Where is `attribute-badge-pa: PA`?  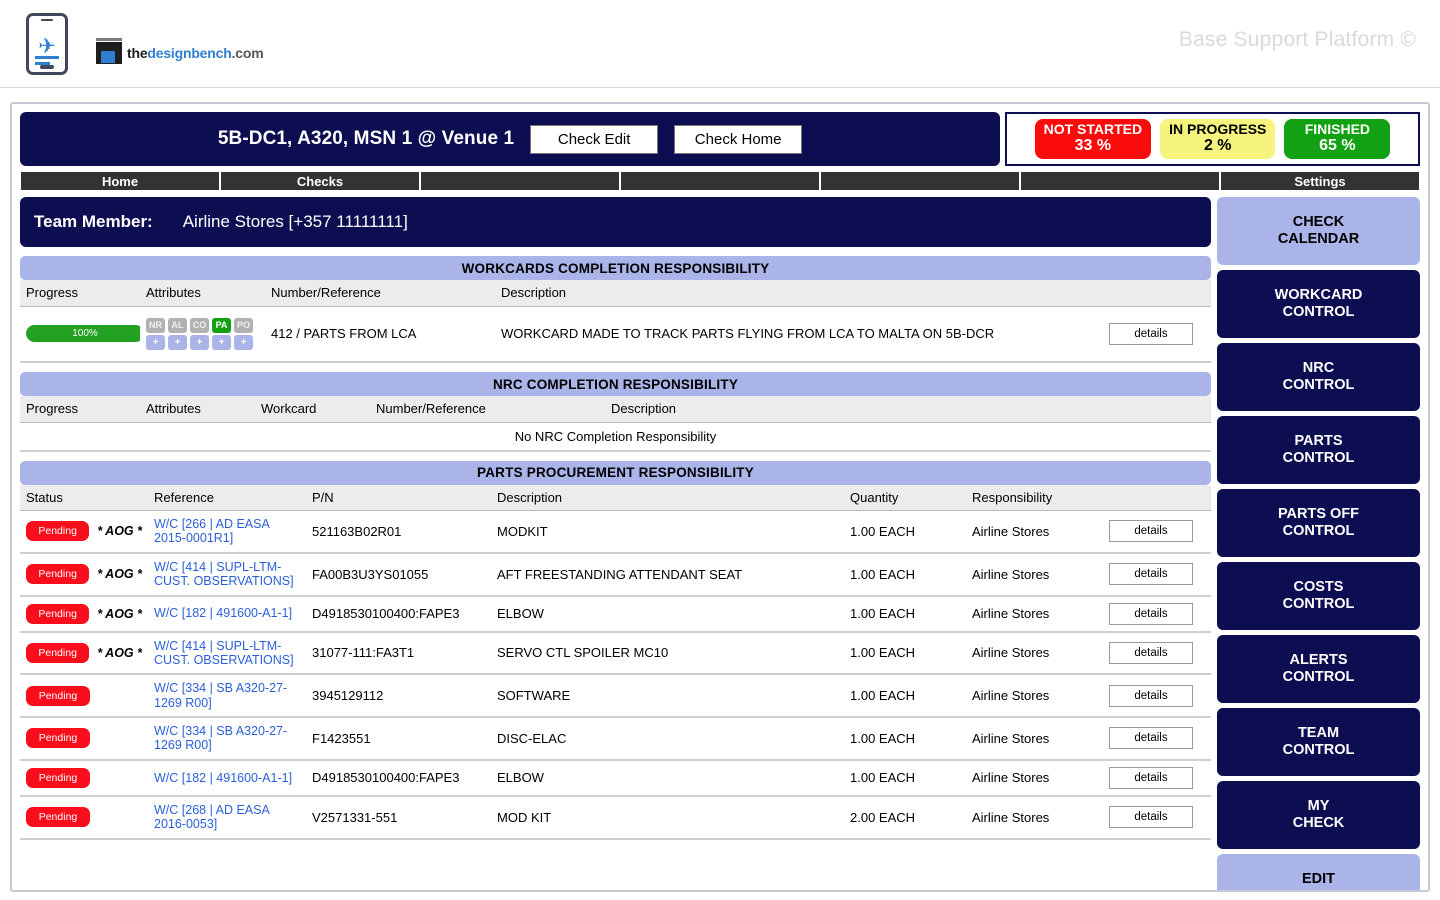
attribute-badge-pa: PA is located at coordinates (221, 325).